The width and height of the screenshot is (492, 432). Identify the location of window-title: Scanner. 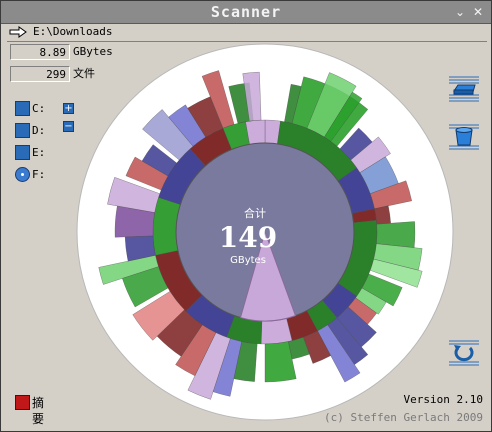
(246, 12).